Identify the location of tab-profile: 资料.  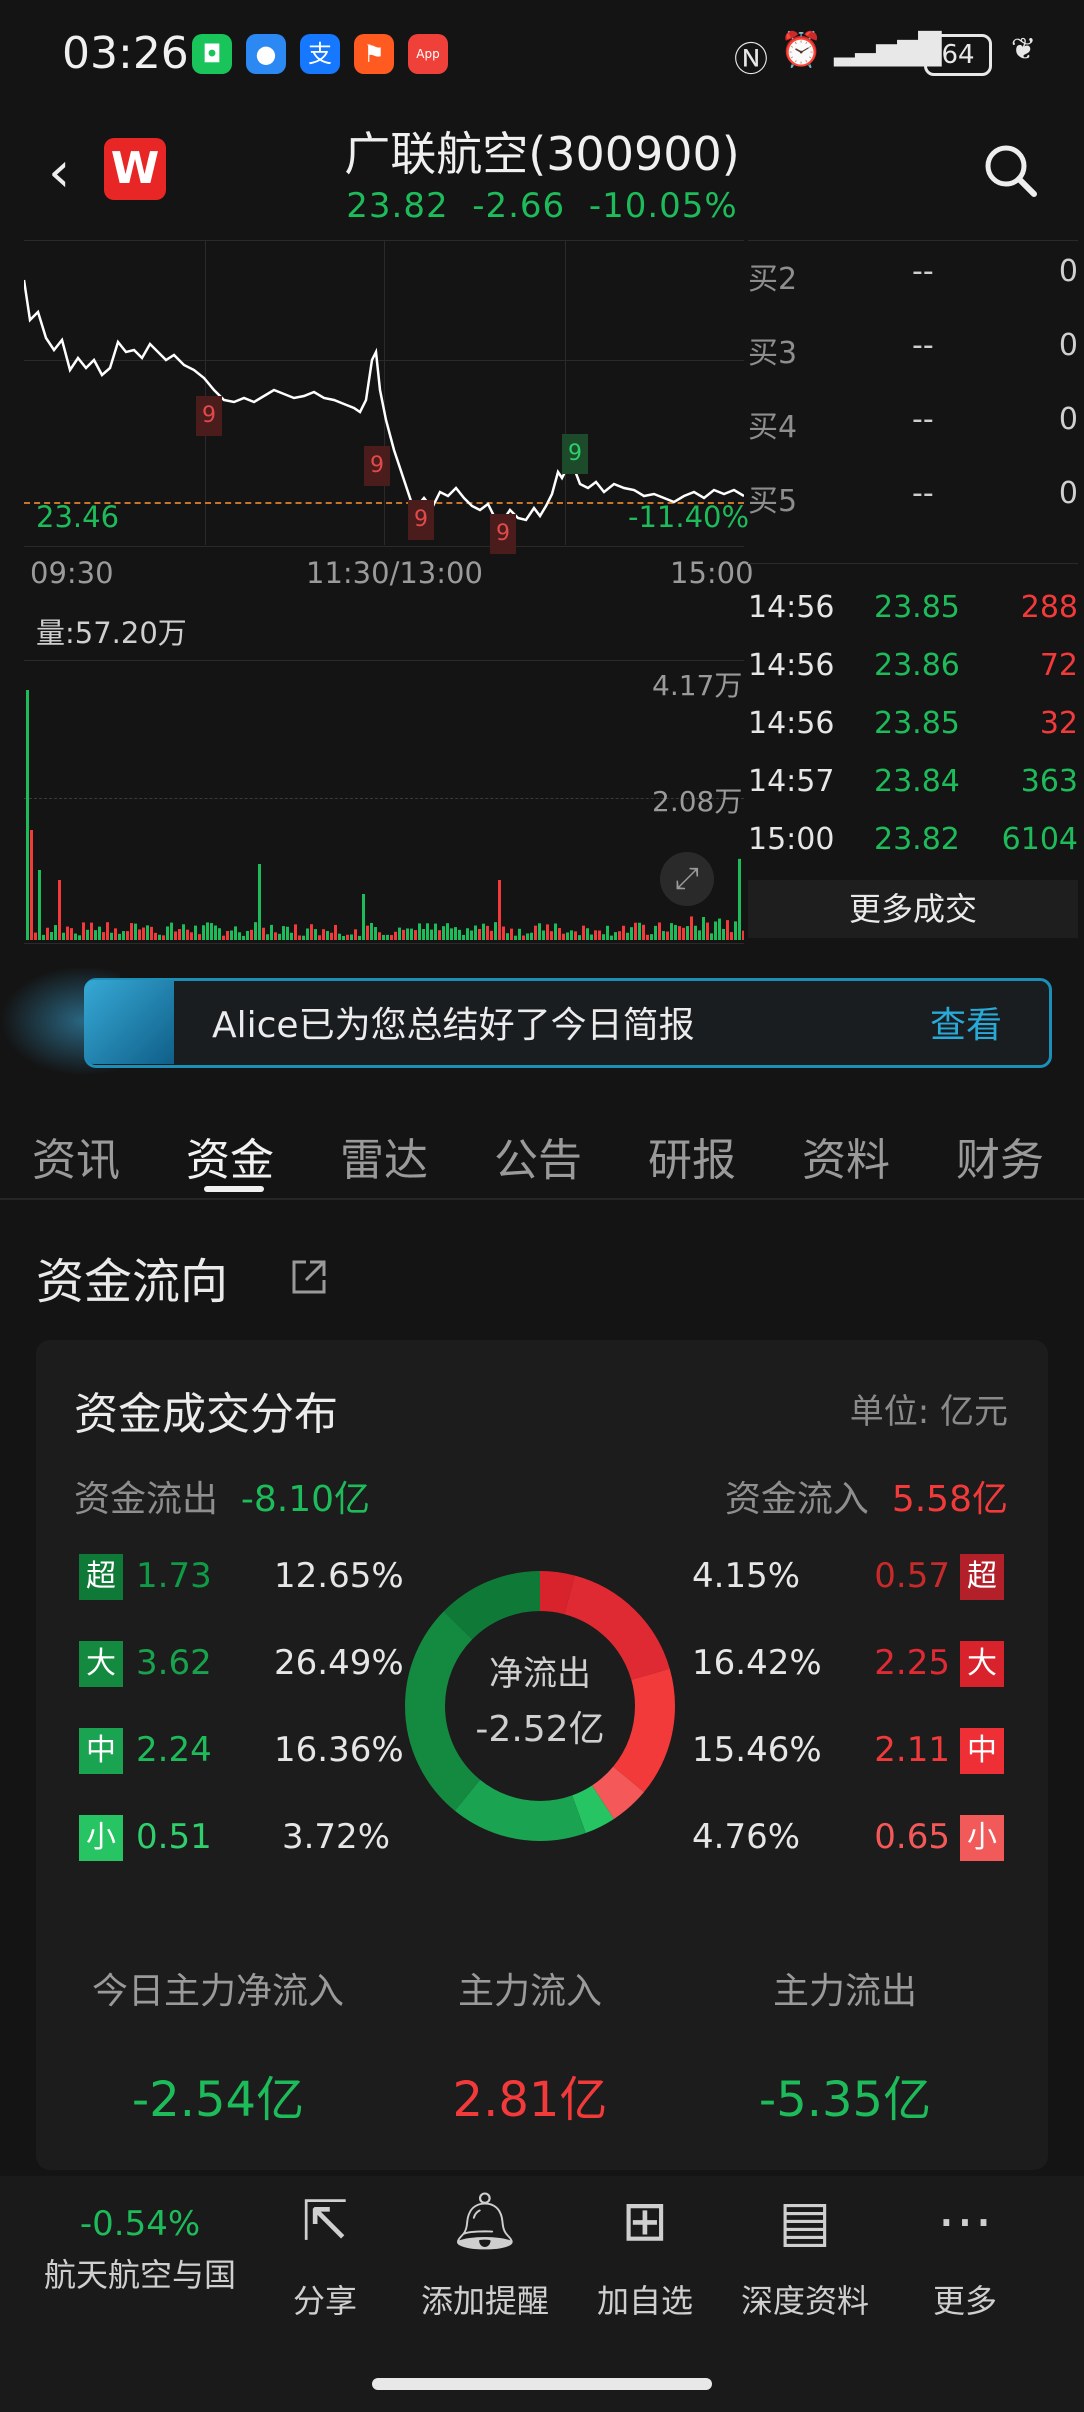
(846, 1156).